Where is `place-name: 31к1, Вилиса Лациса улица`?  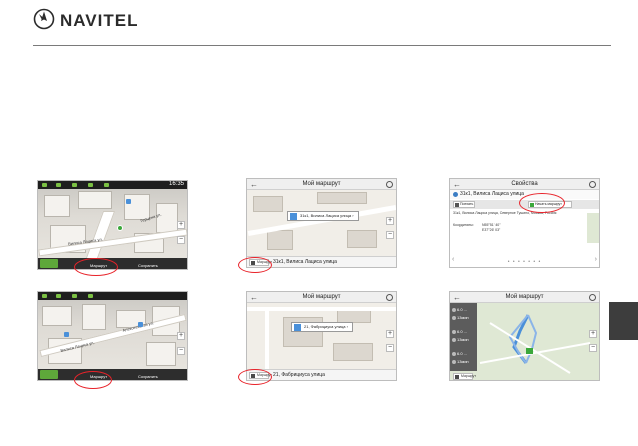
place-name: 31к1, Вилиса Лациса улица is located at coordinates (492, 194).